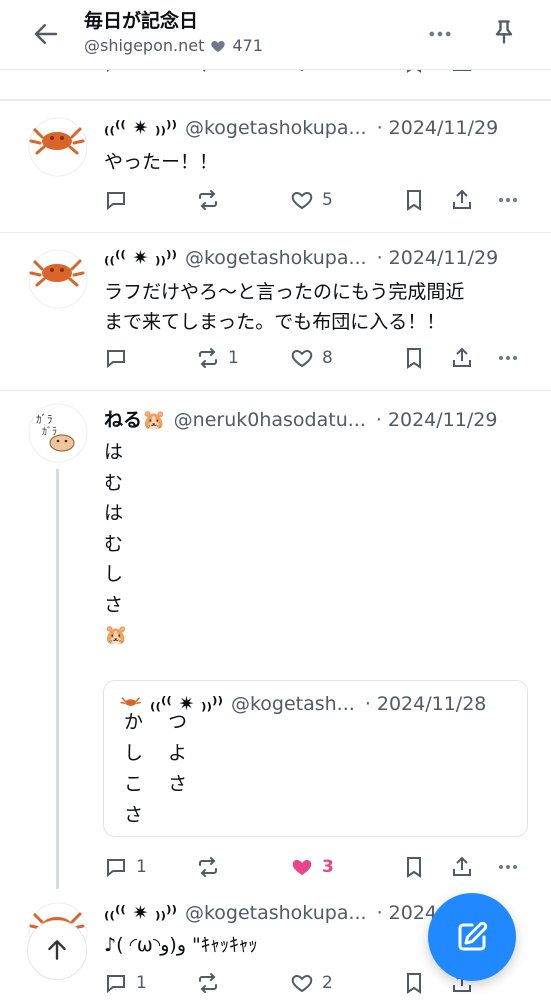 The height and width of the screenshot is (1000, 551). Describe the element at coordinates (432, 704) in the screenshot. I see `post-date: 2024/11/28` at that location.